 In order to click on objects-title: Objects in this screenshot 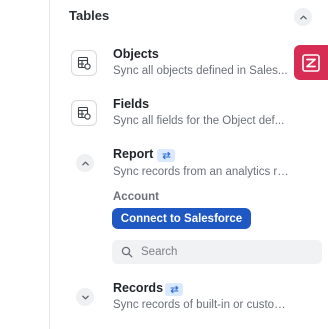, I will do `click(136, 54)`.